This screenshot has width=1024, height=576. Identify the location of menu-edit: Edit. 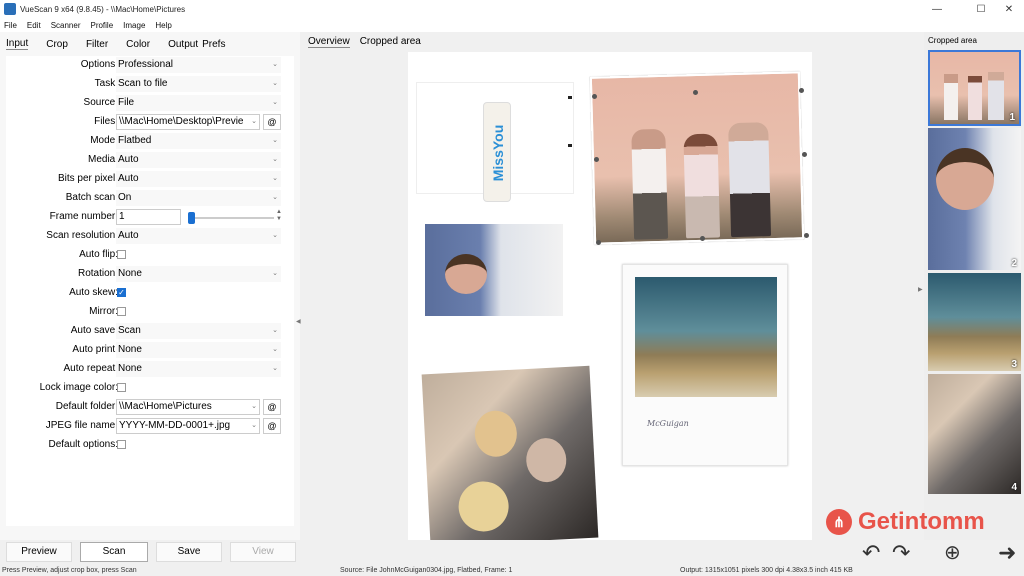
(34, 25).